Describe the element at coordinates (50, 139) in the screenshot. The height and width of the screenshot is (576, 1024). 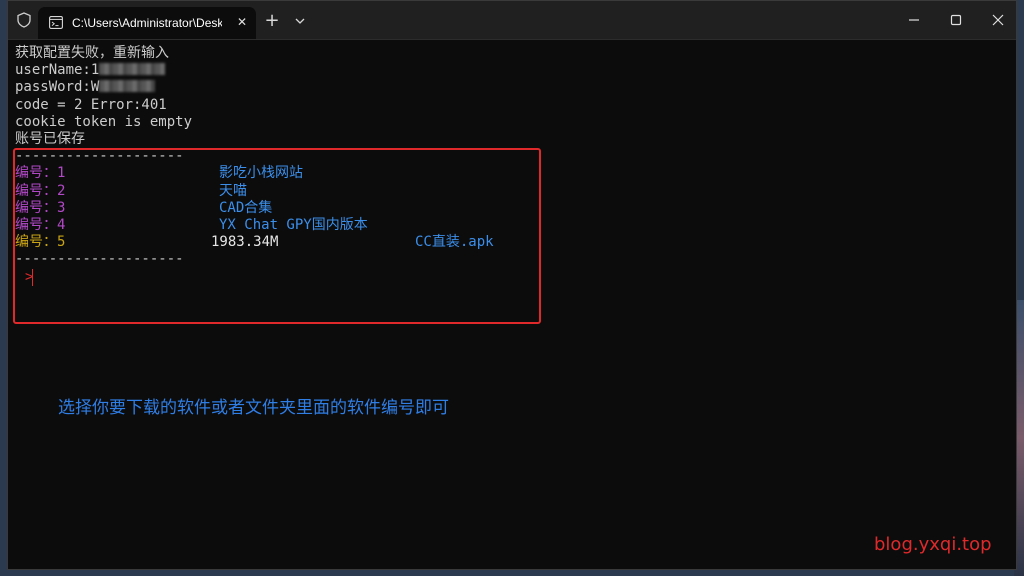
I see `output-line: 账号已保存` at that location.